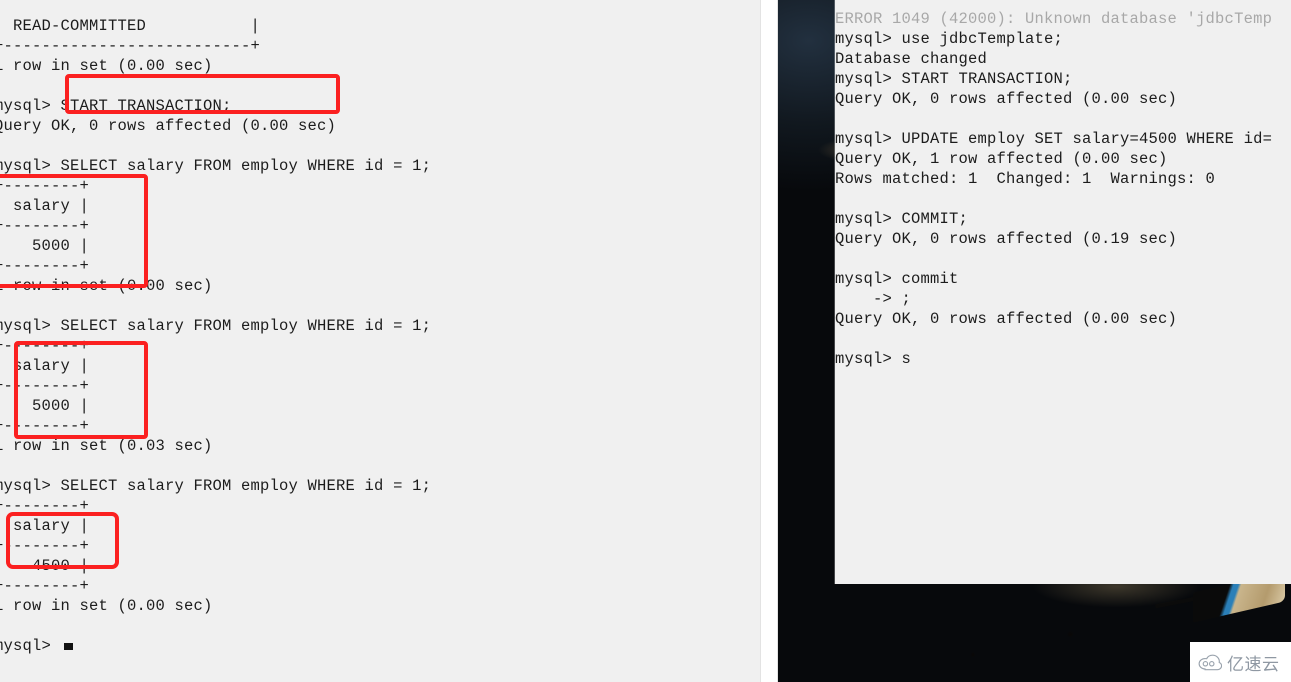  Describe the element at coordinates (1178, 602) in the screenshot. I see `spacecraft-arm` at that location.